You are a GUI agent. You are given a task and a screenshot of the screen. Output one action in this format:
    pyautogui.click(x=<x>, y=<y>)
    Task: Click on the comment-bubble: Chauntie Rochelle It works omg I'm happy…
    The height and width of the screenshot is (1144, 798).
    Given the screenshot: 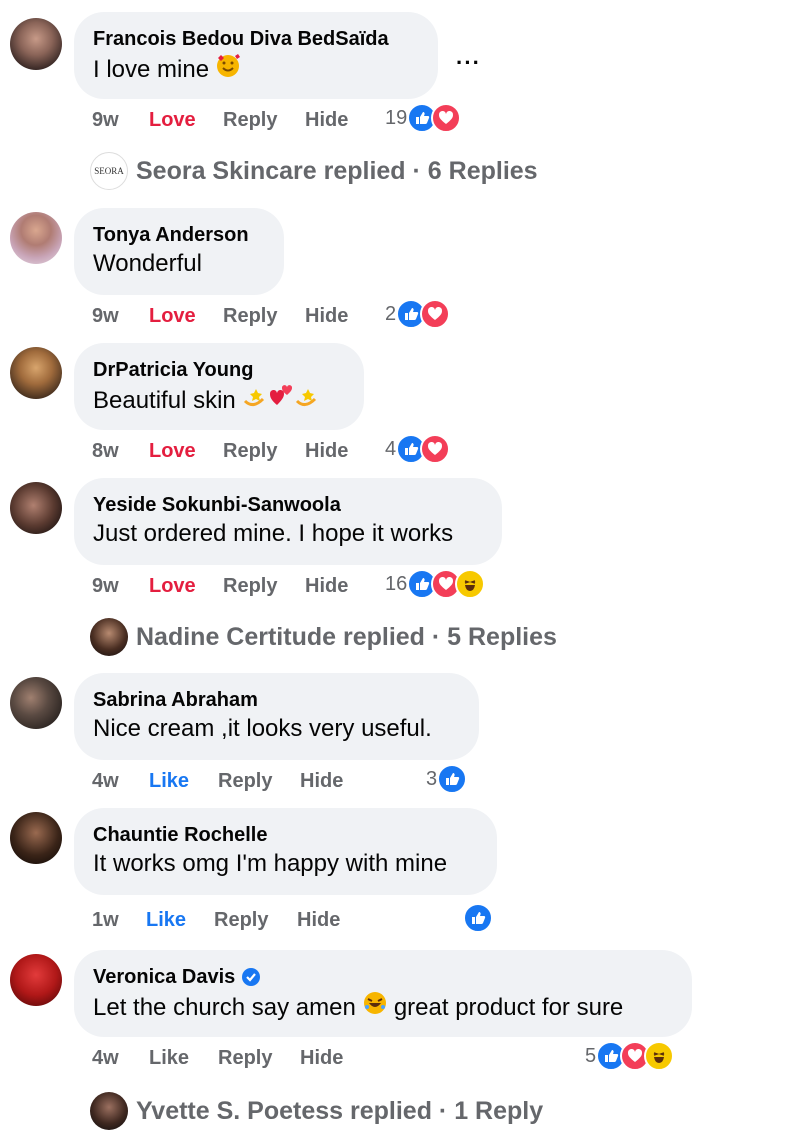 What is the action you would take?
    pyautogui.click(x=285, y=851)
    